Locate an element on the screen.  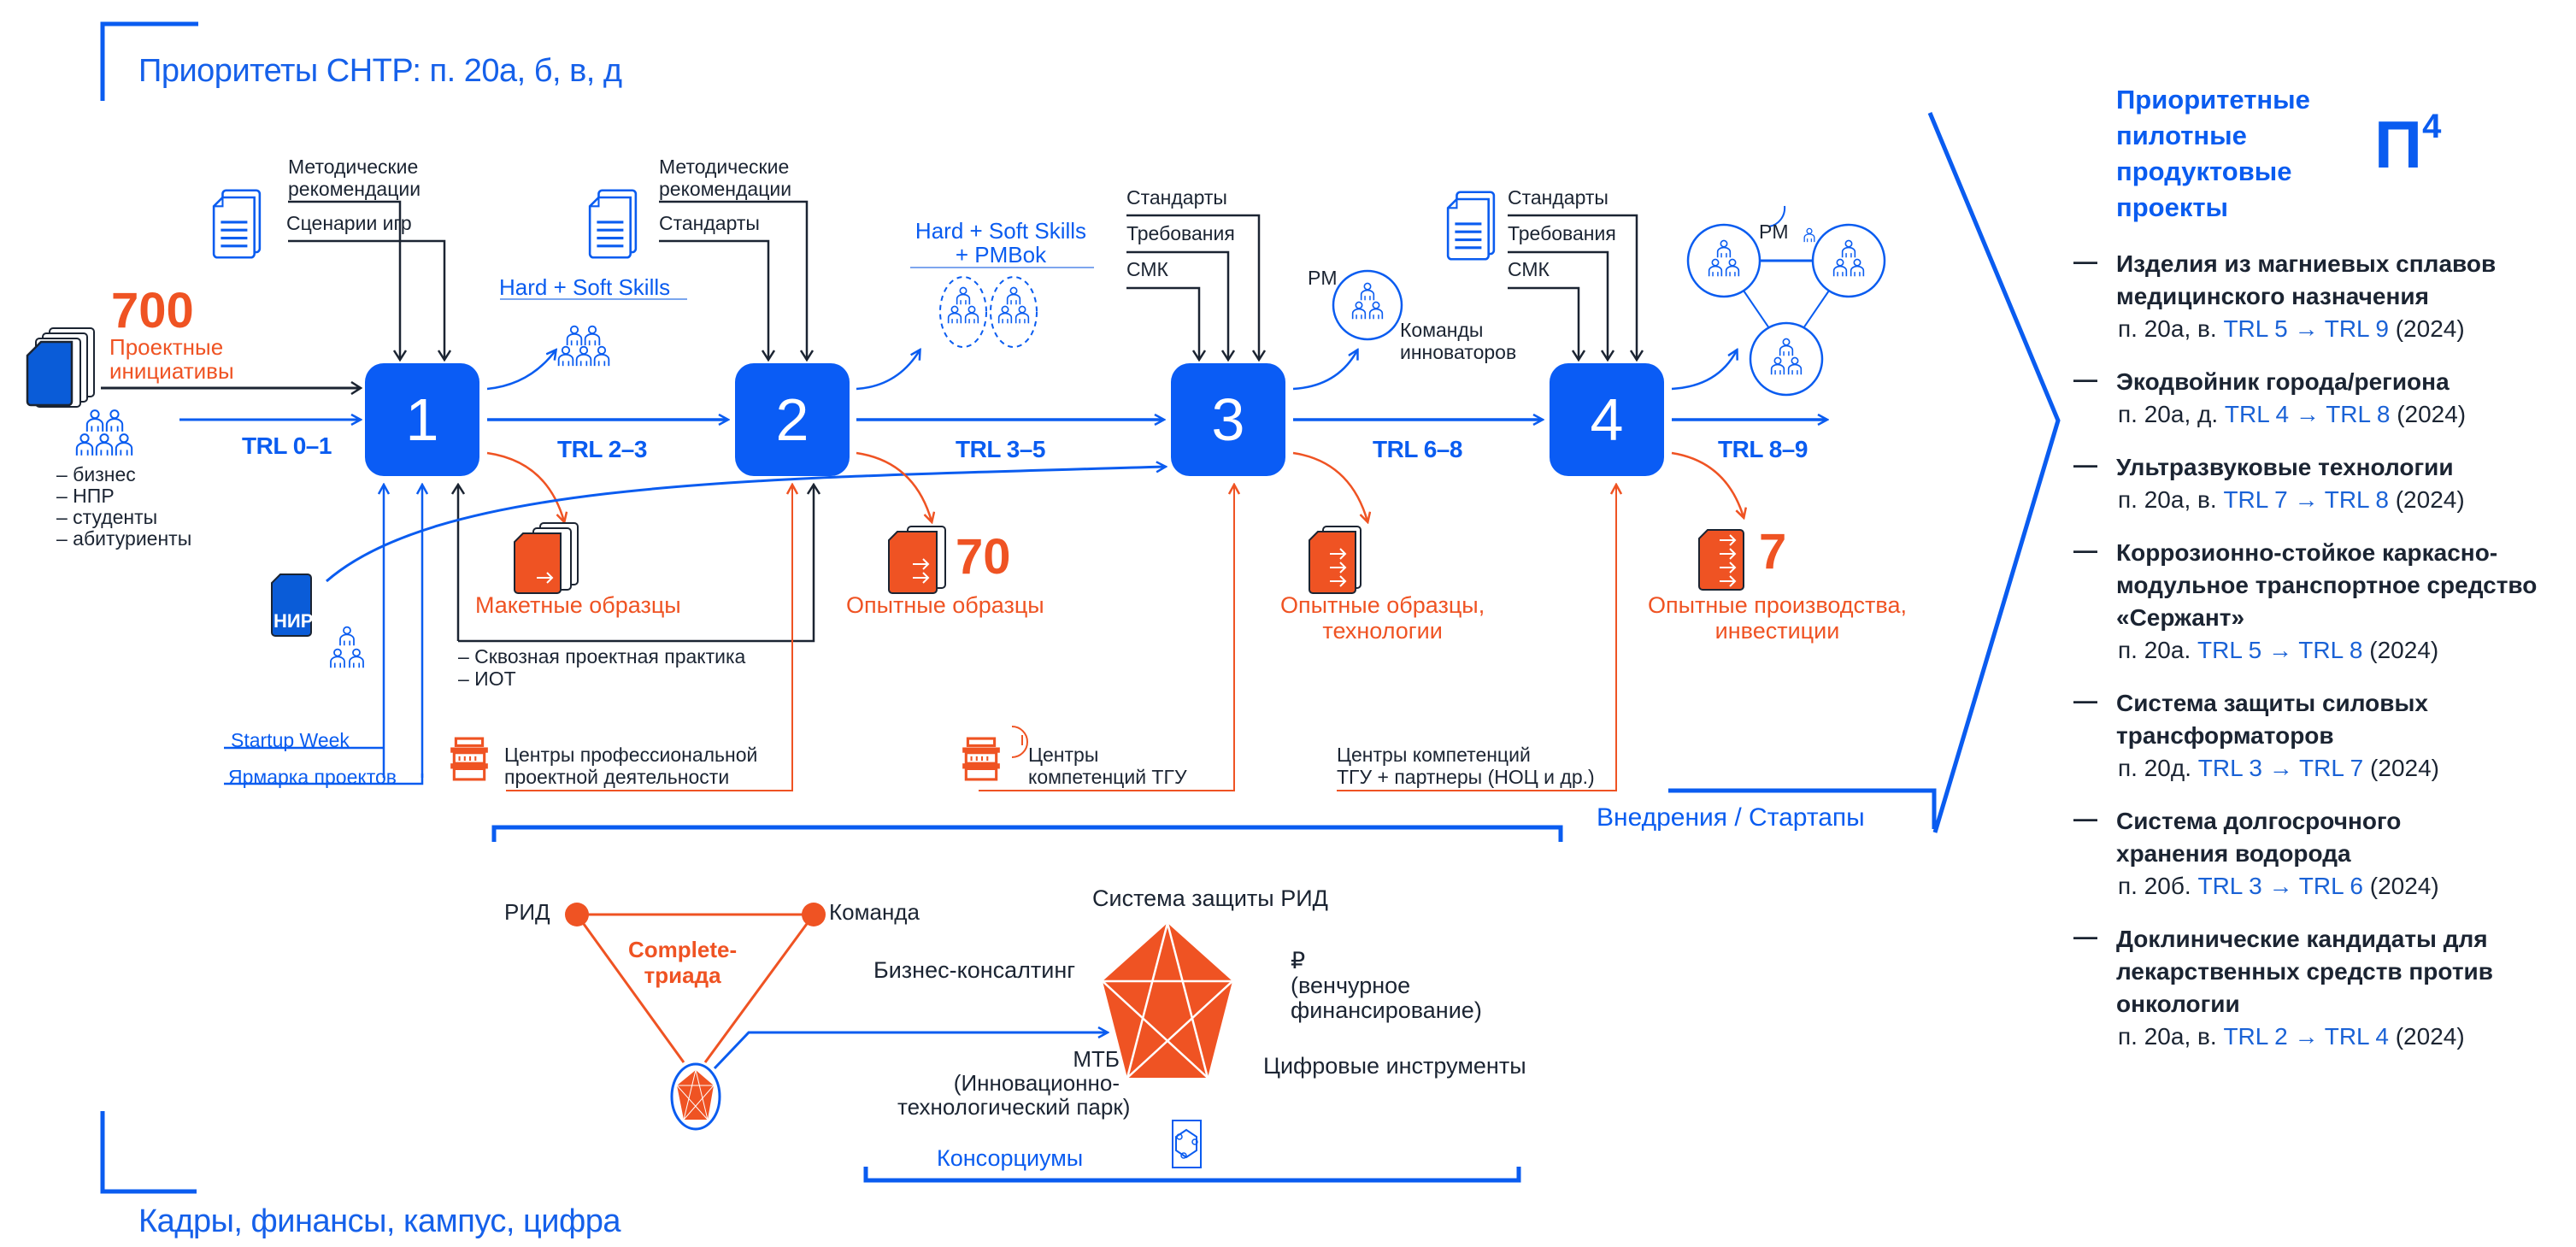
project-ref: п. 20а. TRL 5 → TRL 8 (2024) is located at coordinates (2343, 650).